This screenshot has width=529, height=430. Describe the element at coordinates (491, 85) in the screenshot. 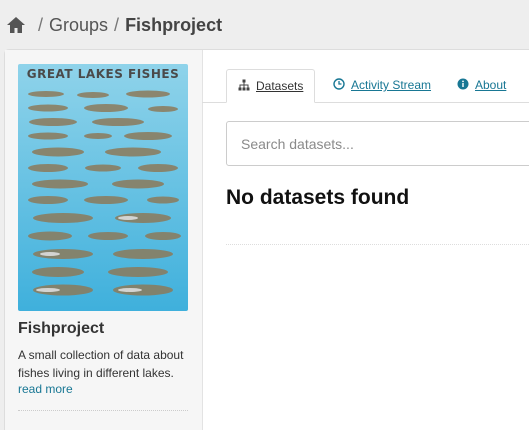

I see `tab-label: About` at that location.